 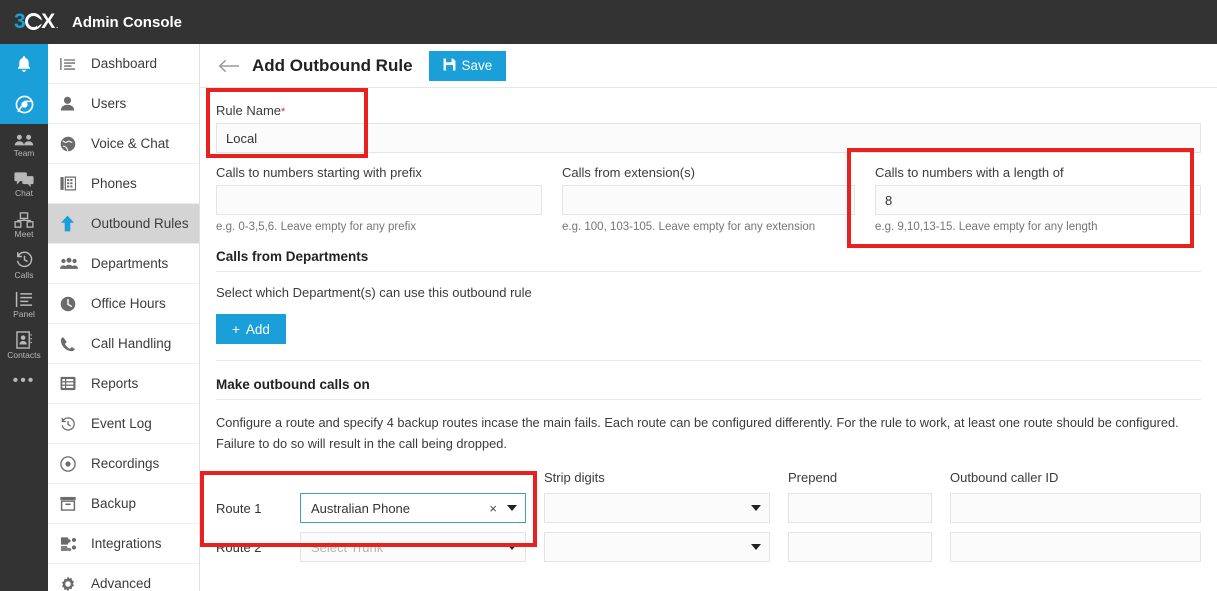 I want to click on sidebar-item-dashboard: Dashboard, so click(x=123, y=64).